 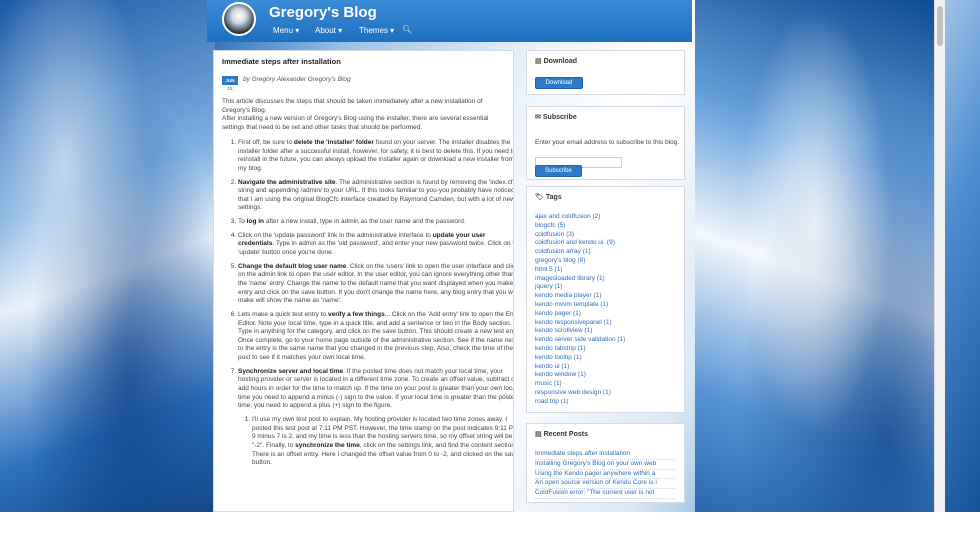 I want to click on recent-posts-title: ▤ Recent Posts, so click(x=561, y=434).